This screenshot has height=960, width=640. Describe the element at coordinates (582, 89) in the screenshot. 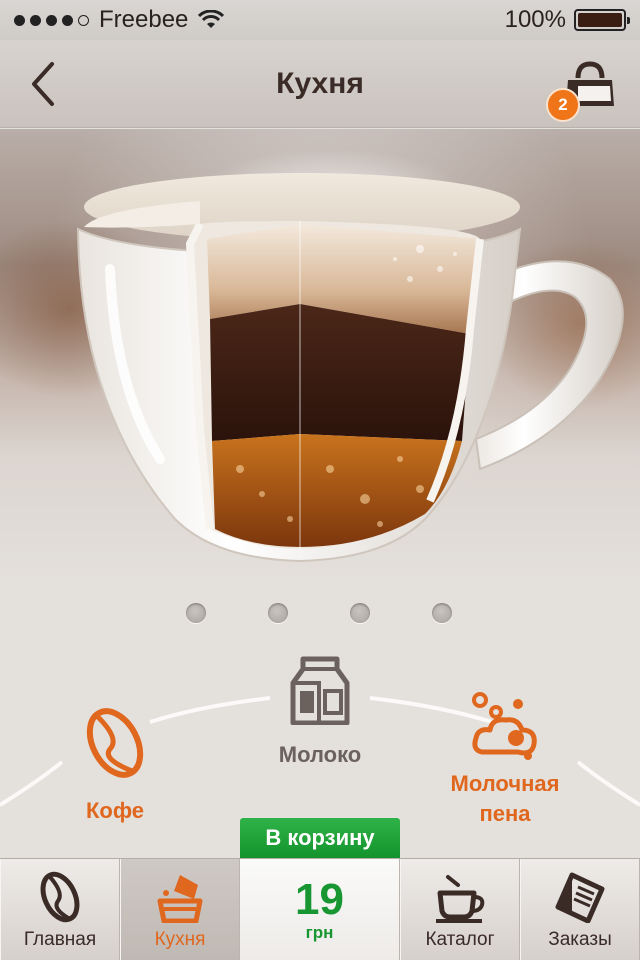

I see `cart-button: 2` at that location.